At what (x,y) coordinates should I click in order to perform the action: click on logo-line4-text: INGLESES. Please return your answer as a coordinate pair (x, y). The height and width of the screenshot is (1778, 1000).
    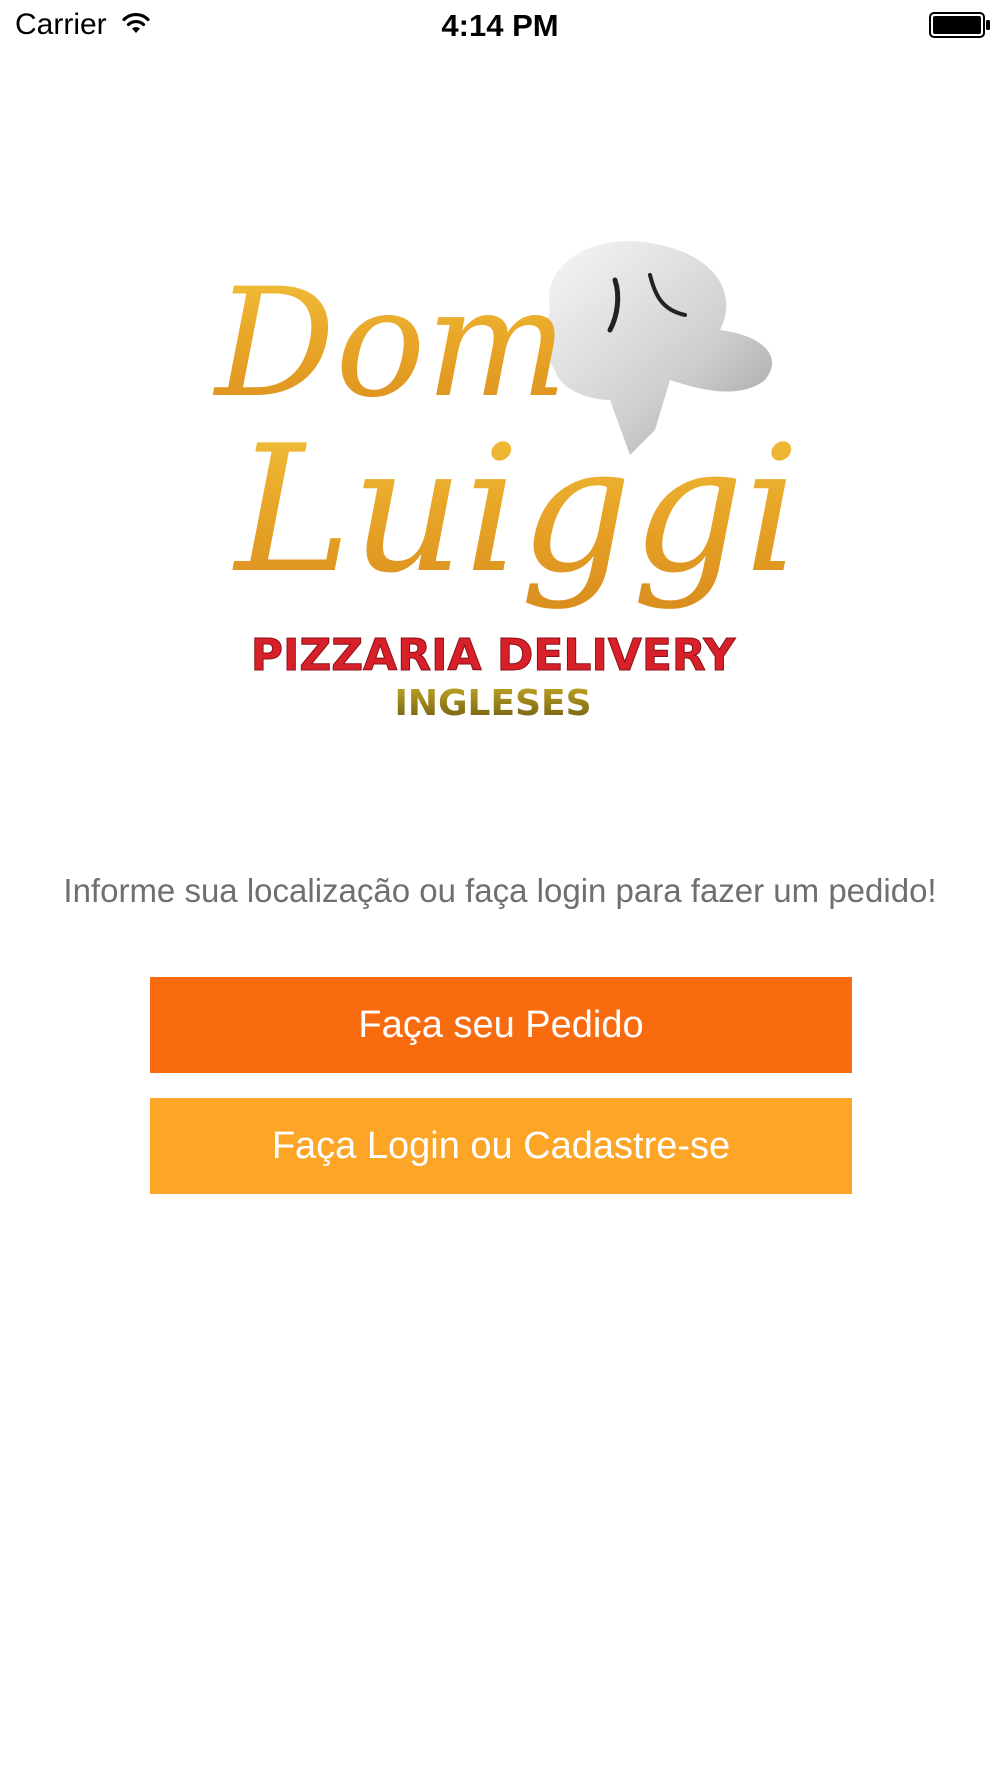
    Looking at the image, I should click on (492, 701).